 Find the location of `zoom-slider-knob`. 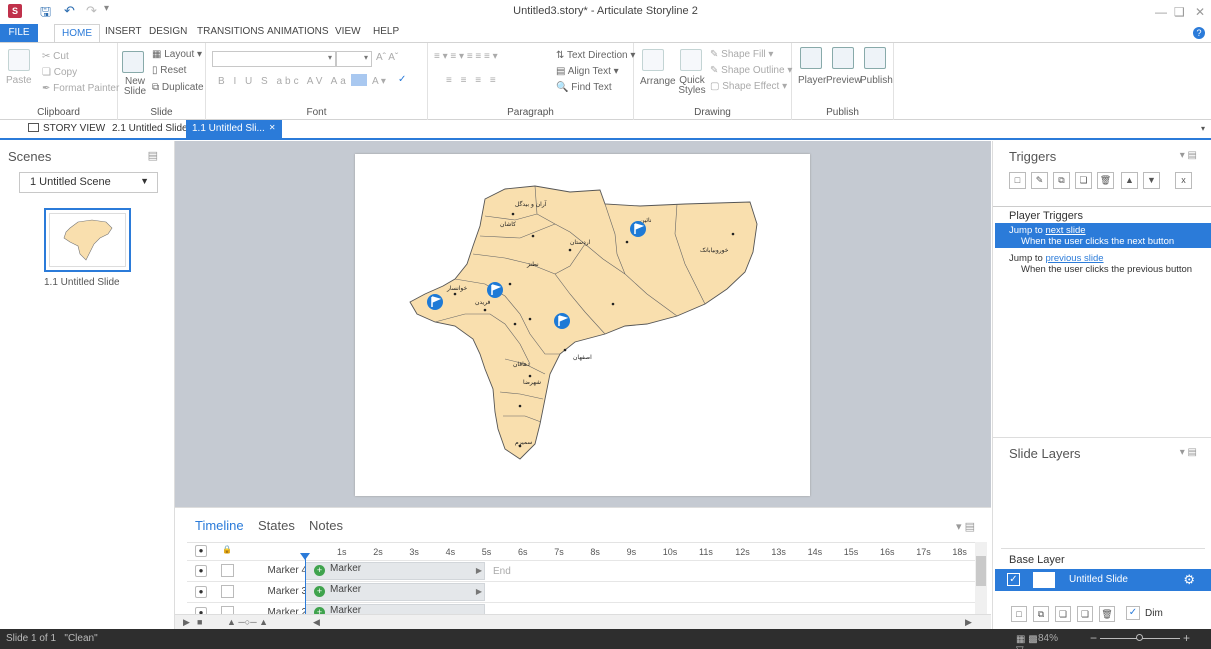

zoom-slider-knob is located at coordinates (1139, 637).